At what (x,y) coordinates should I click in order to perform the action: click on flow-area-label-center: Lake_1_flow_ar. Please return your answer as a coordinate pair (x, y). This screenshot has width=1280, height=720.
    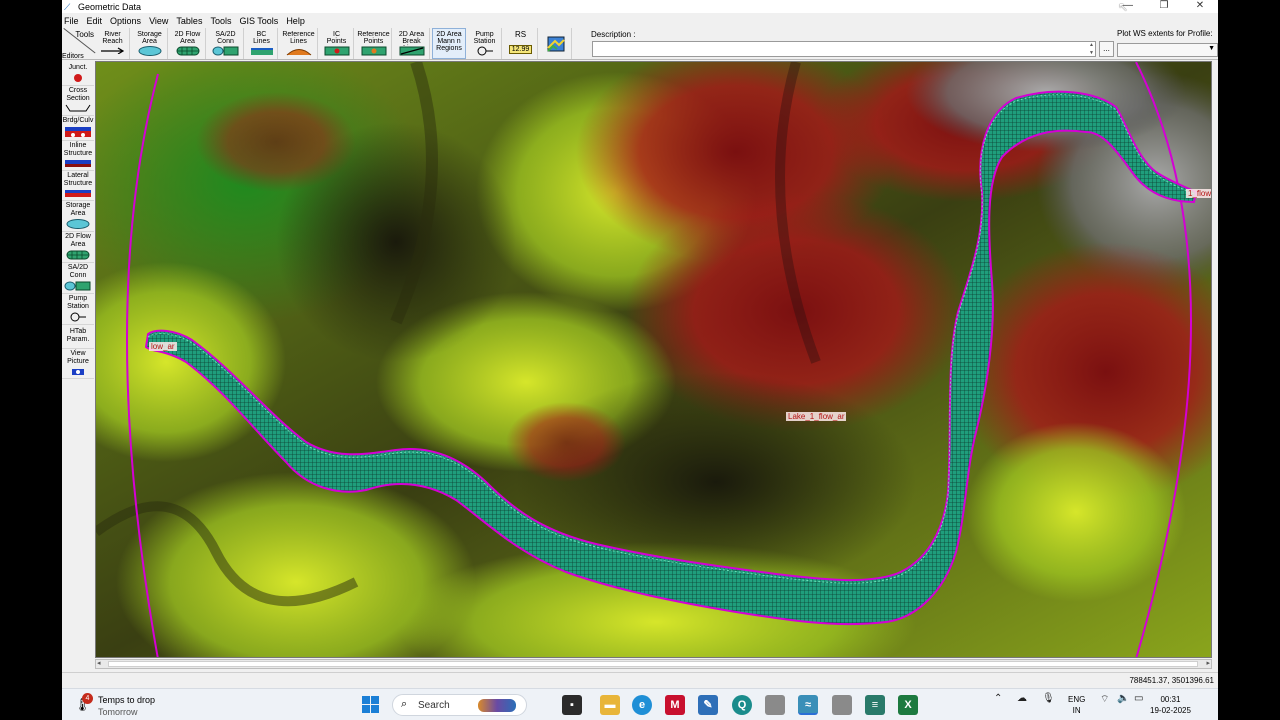
    Looking at the image, I should click on (816, 416).